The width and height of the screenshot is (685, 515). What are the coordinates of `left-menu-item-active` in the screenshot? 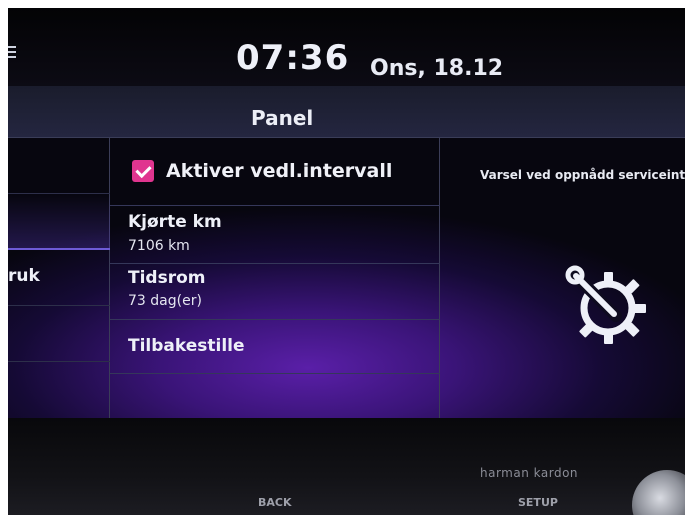 It's located at (59, 222).